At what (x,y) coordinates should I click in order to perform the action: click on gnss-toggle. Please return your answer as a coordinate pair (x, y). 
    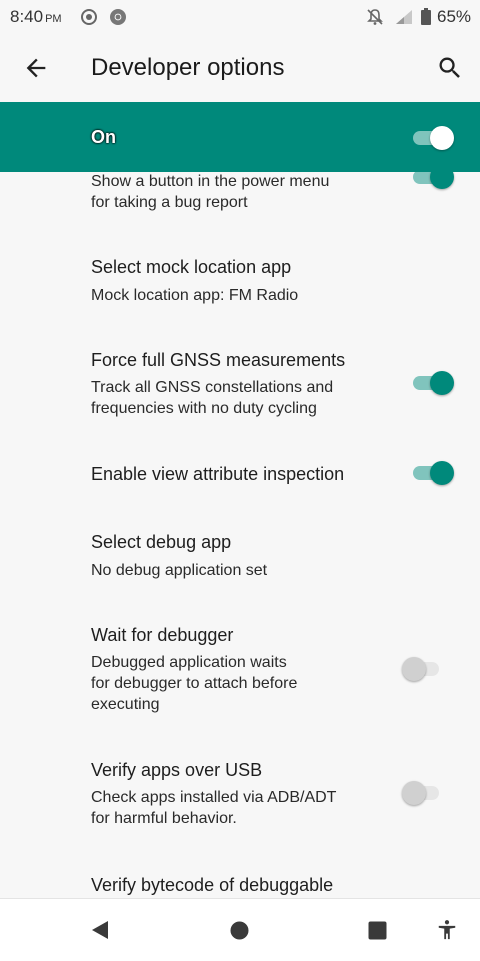
    Looking at the image, I should click on (433, 383).